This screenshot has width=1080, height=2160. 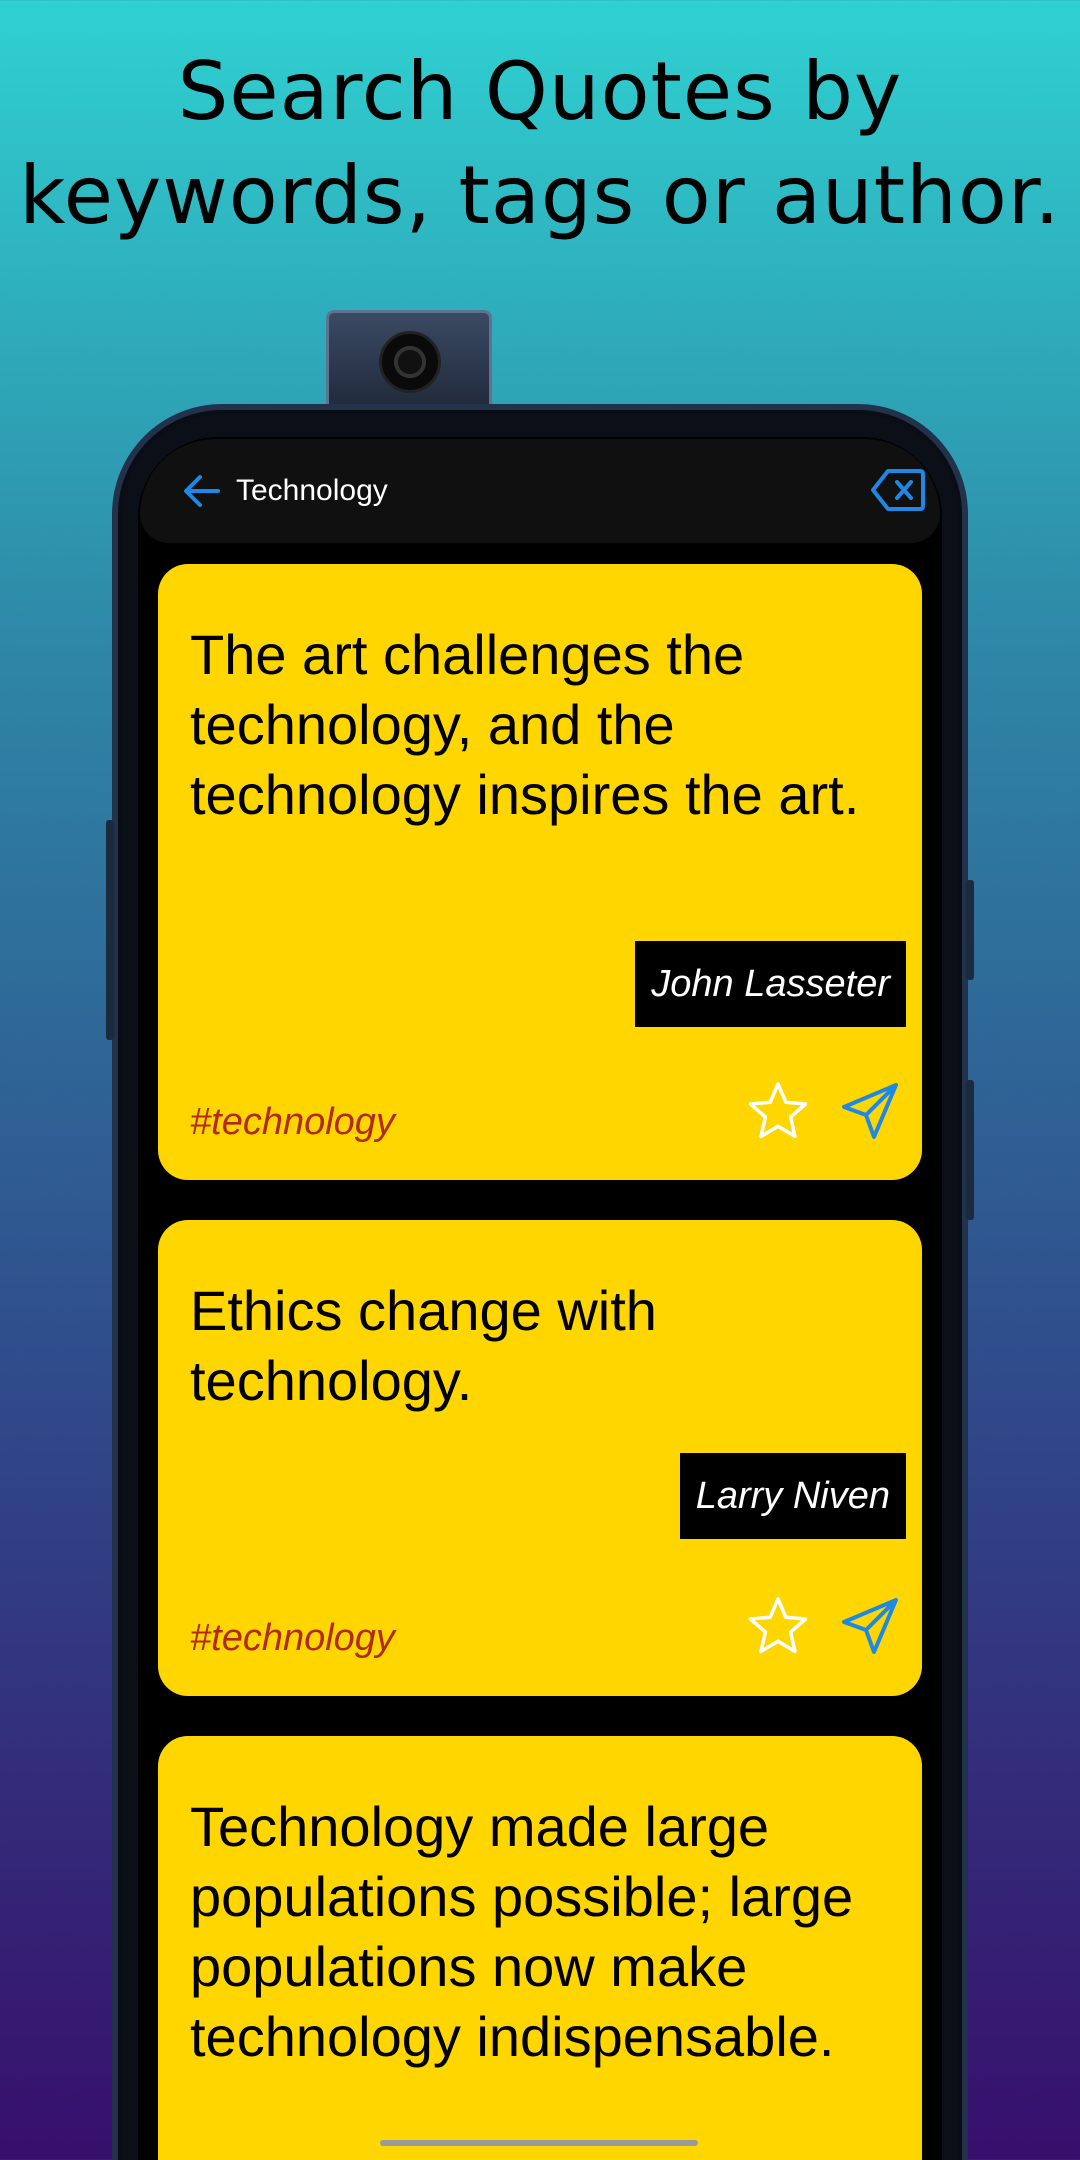 What do you see at coordinates (410, 362) in the screenshot?
I see `camera-lens` at bounding box center [410, 362].